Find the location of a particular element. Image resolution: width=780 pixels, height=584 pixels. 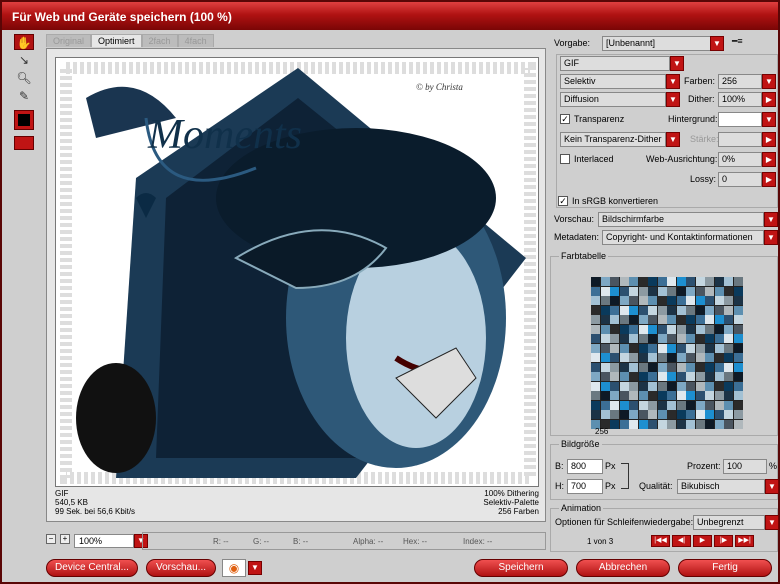

preview-dropdown-icon: ▼ is located at coordinates (771, 219).